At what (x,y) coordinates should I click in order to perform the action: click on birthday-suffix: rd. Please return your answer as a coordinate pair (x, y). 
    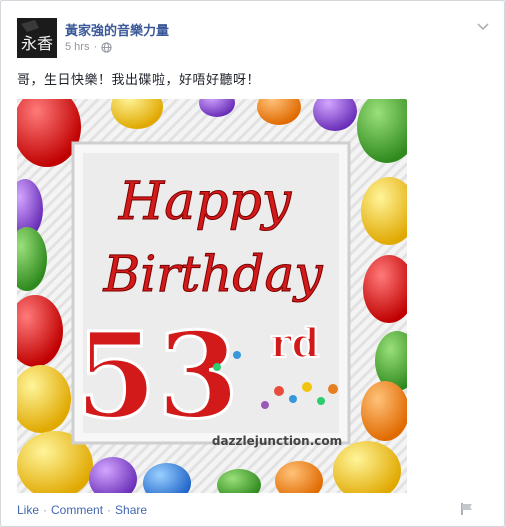
    Looking at the image, I should click on (294, 343).